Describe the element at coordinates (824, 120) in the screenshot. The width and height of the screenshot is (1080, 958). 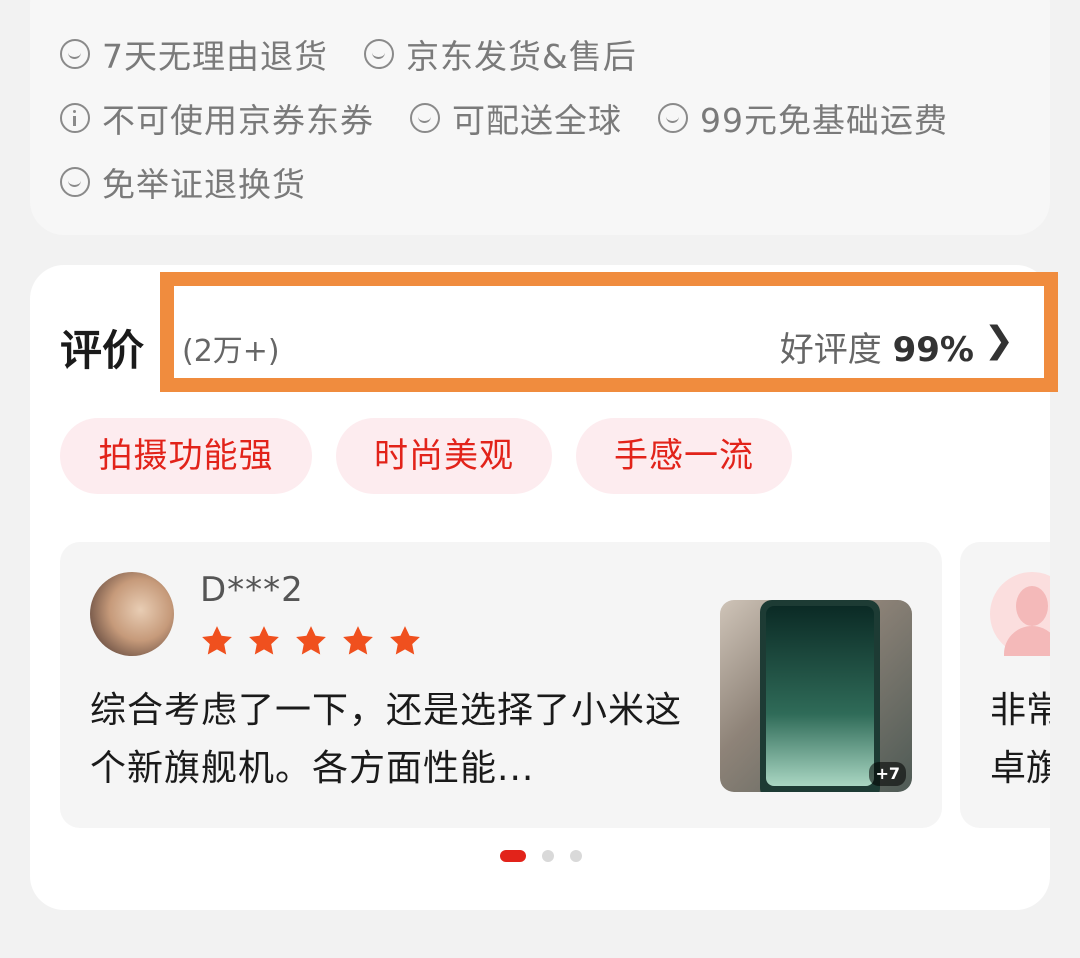
I see `service-label: 99元免基础运费` at that location.